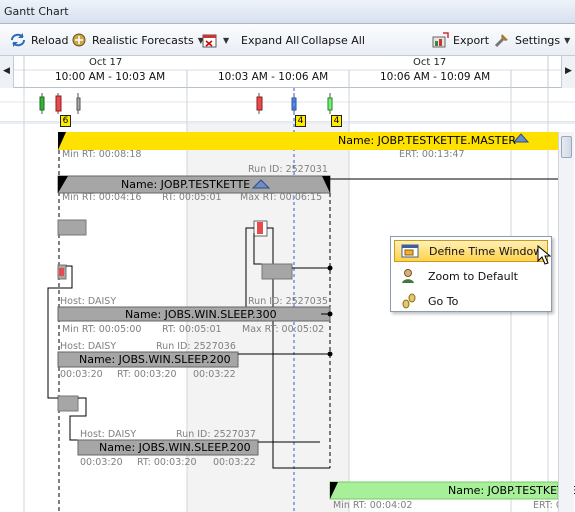 The height and width of the screenshot is (512, 575). Describe the element at coordinates (201, 314) in the screenshot. I see `win300-bar-label: Name: JOBS.WIN.SLEEP.300` at that location.